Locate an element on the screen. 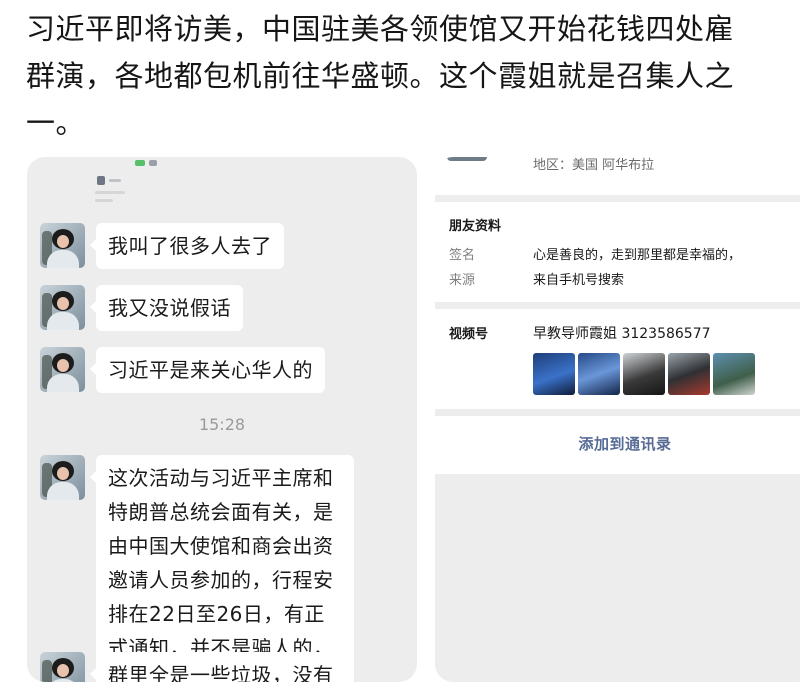 This screenshot has width=800, height=691. chat-bubble: 我叫了很多人去了 is located at coordinates (187, 246).